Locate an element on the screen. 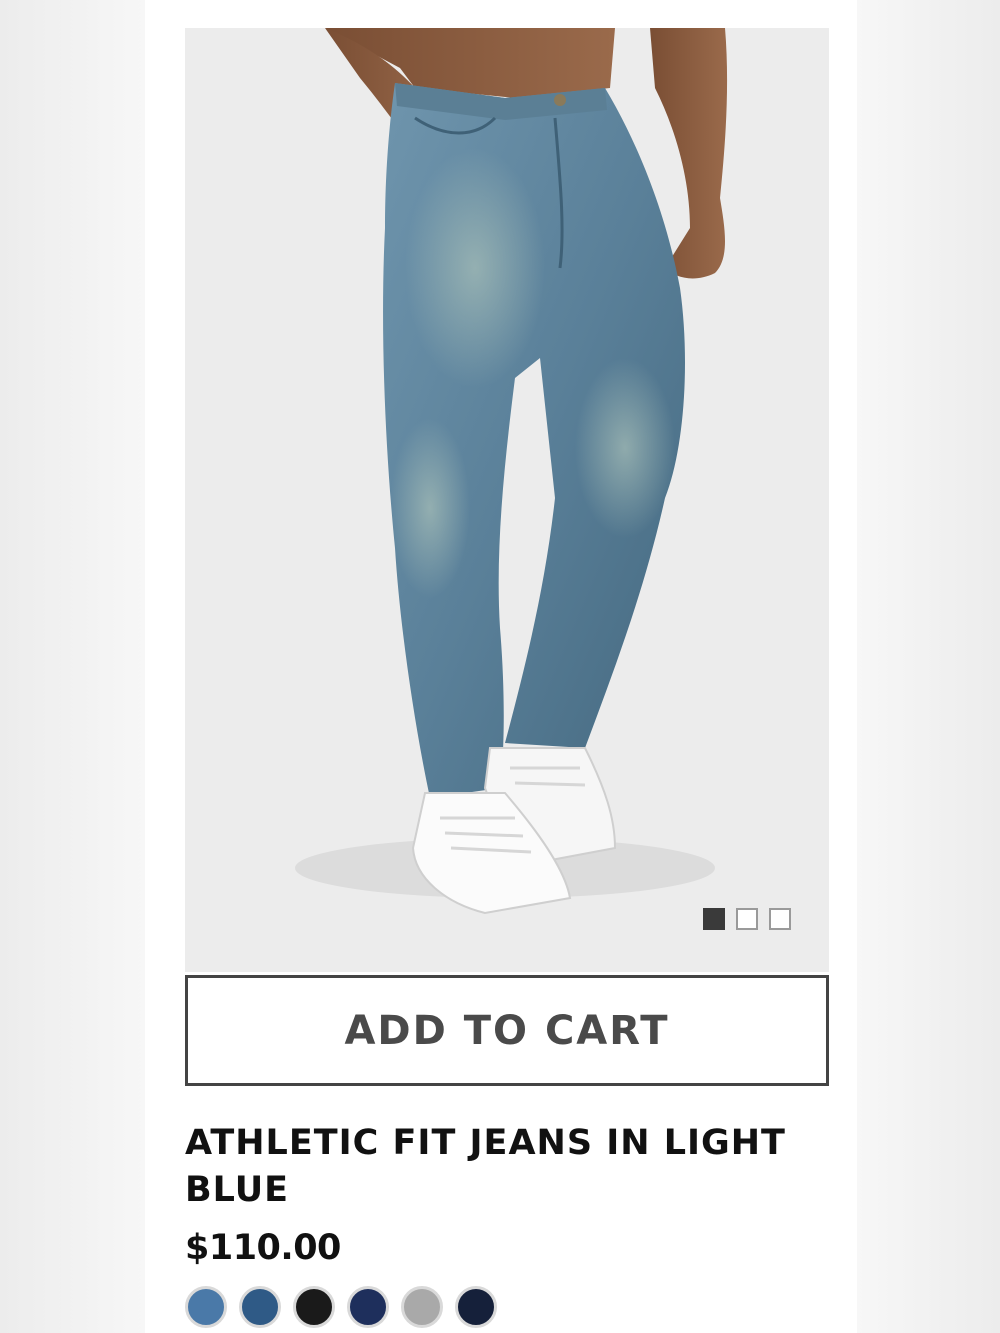 The height and width of the screenshot is (1333, 1000). swatch-dark-indigo is located at coordinates (368, 1307).